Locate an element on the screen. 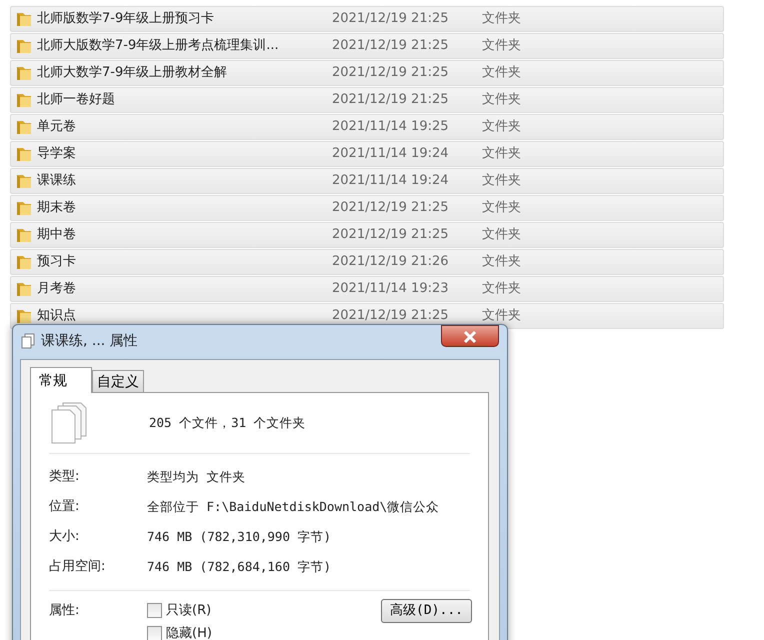  property-label: 属性: is located at coordinates (64, 611).